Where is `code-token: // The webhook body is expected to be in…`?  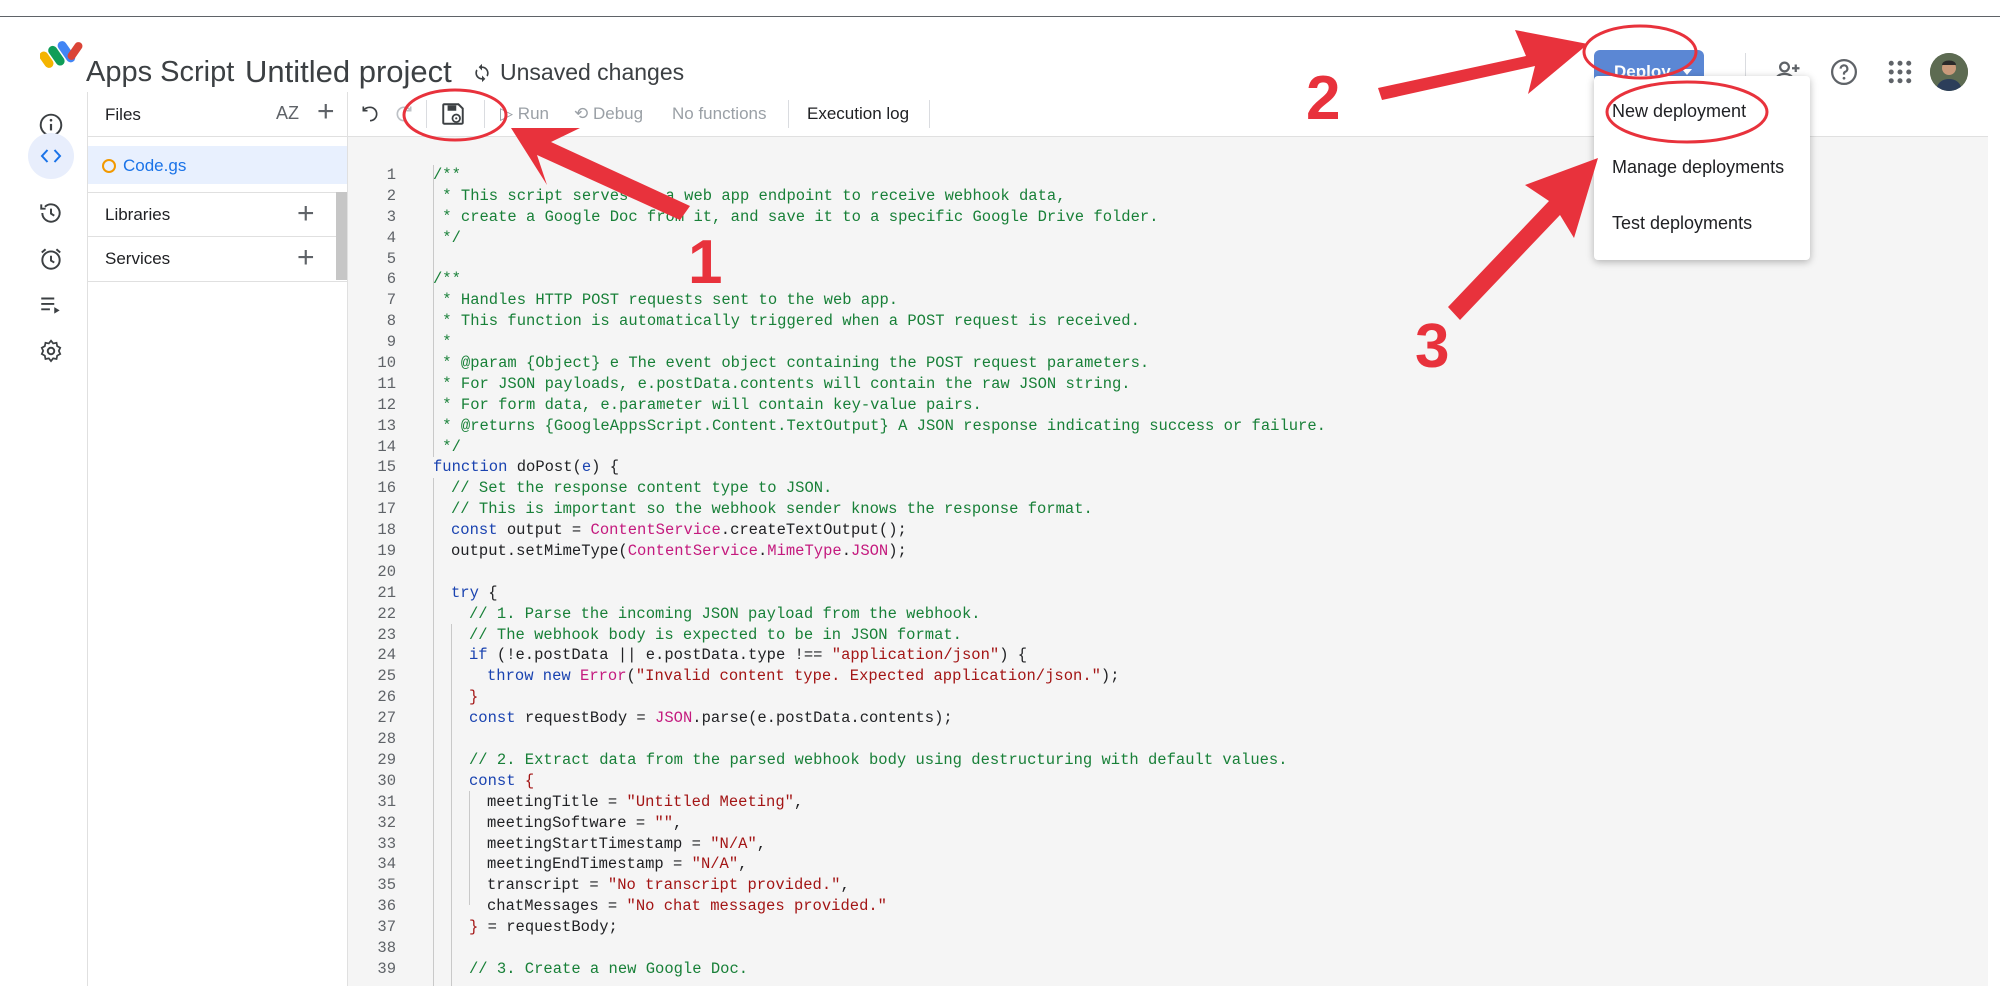 code-token: // The webhook body is expected to be in… is located at coordinates (715, 634).